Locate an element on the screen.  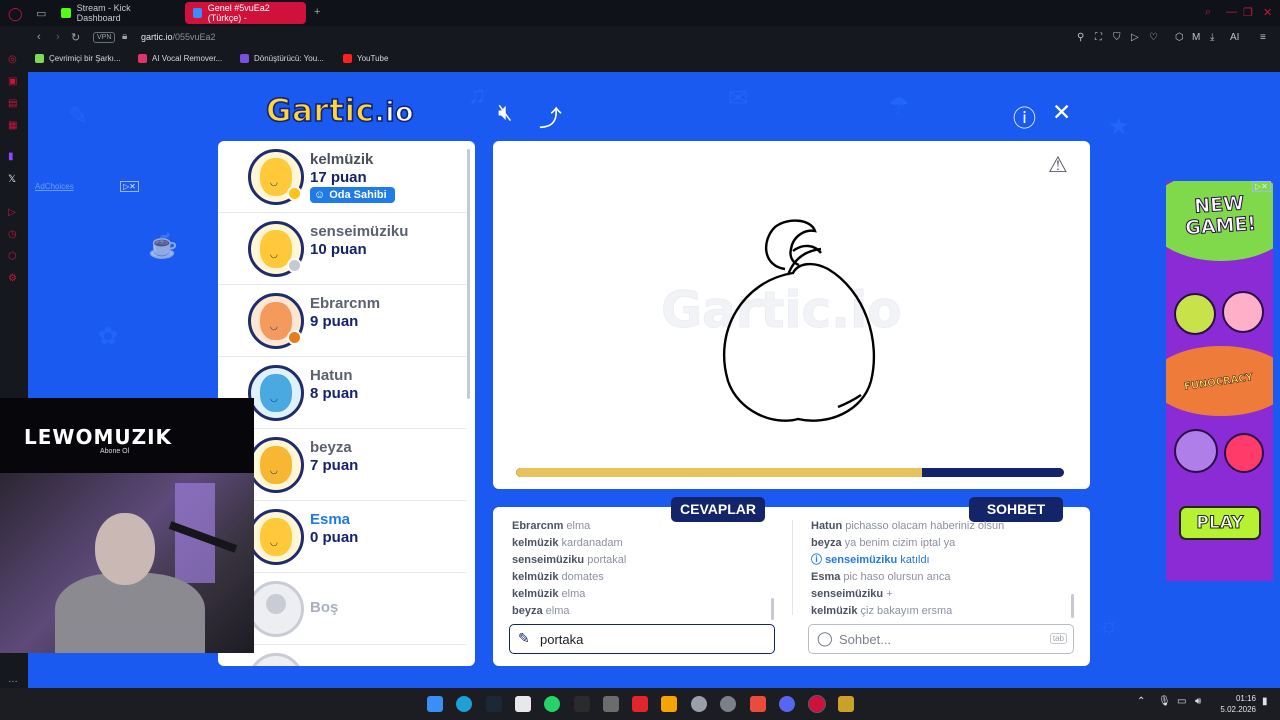
start-icon is located at coordinates (435, 704).